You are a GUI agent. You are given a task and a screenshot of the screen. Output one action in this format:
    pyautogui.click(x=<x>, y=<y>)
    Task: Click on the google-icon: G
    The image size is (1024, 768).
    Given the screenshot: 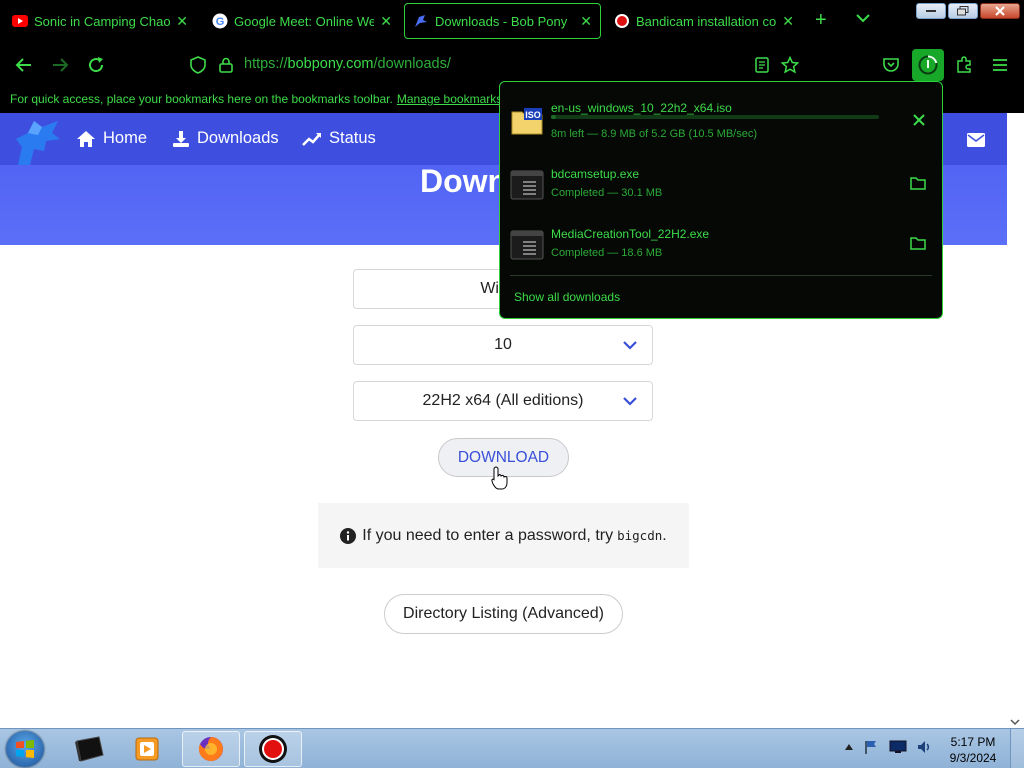 What is the action you would take?
    pyautogui.click(x=220, y=21)
    